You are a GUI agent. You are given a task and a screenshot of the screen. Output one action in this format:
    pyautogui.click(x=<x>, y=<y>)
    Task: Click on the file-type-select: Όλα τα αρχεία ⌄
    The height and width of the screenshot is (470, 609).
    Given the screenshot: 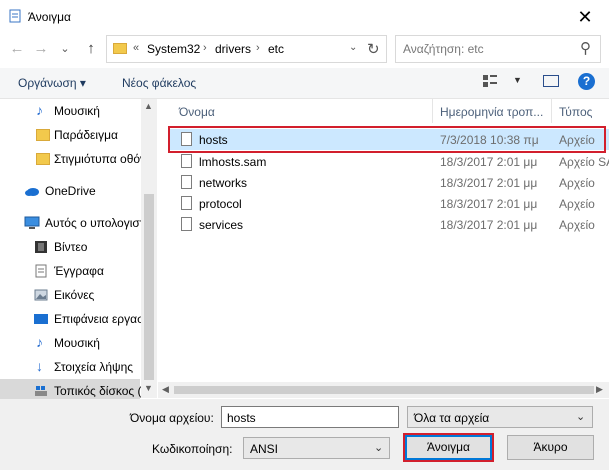 What is the action you would take?
    pyautogui.click(x=500, y=417)
    